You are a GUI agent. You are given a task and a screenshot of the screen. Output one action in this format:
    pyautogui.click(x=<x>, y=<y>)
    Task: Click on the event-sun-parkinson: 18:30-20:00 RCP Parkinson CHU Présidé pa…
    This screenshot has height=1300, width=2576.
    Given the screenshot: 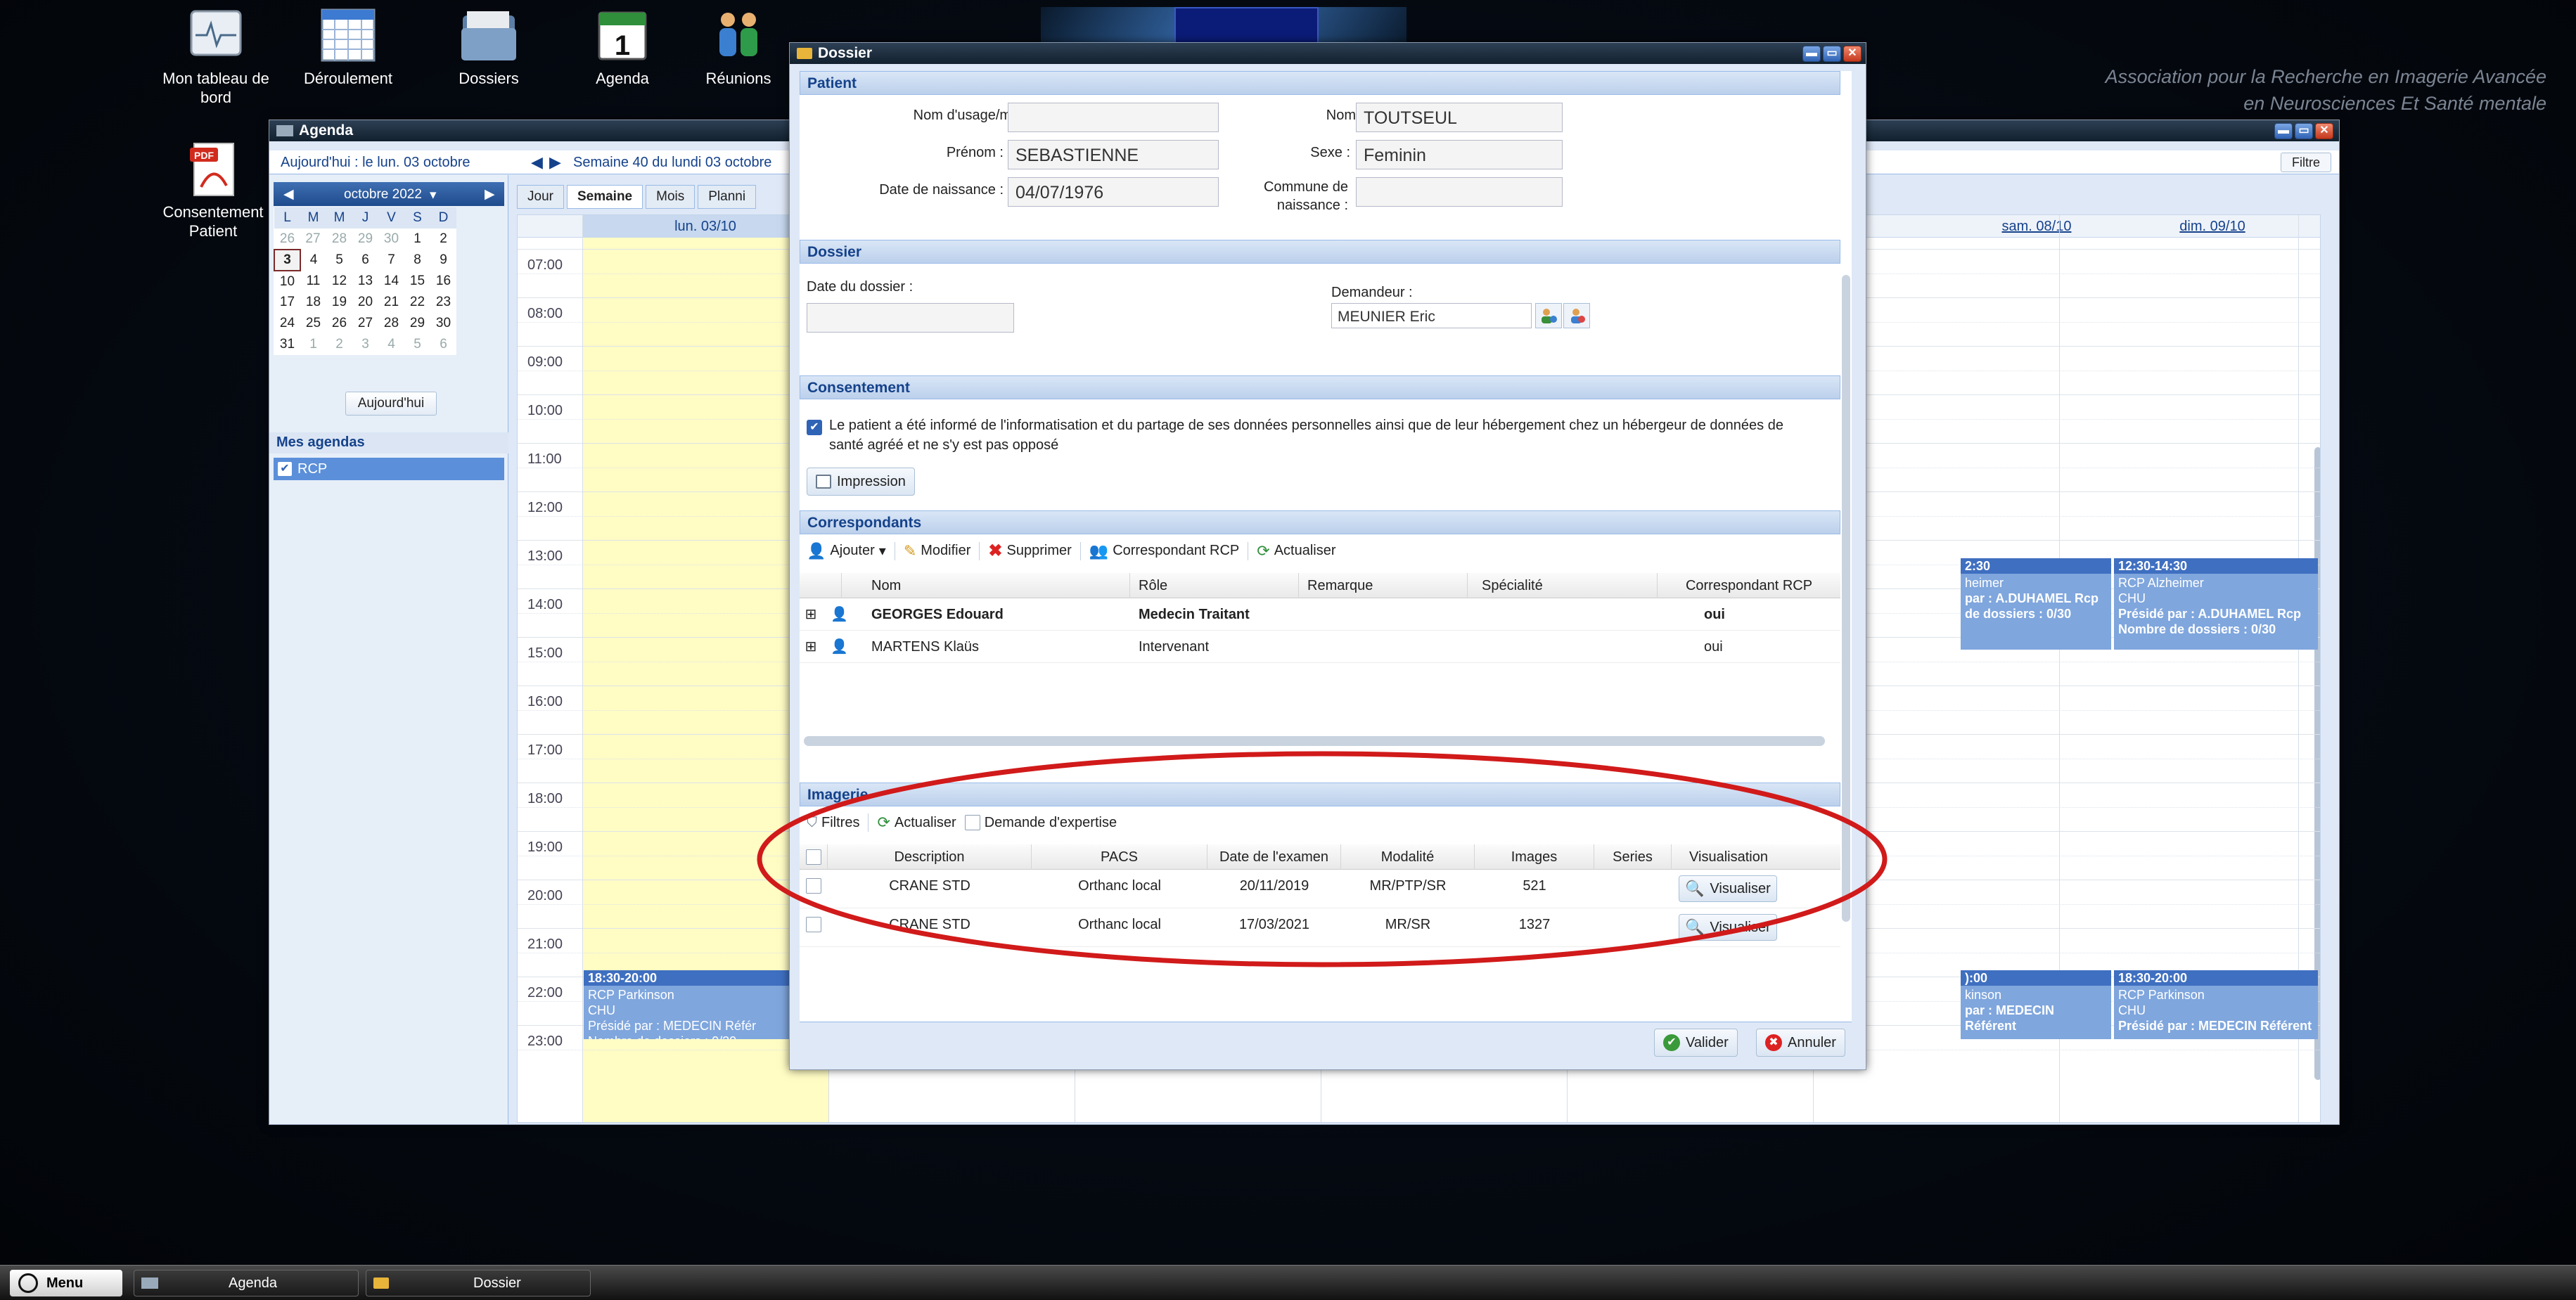 What is the action you would take?
    pyautogui.click(x=2216, y=1005)
    